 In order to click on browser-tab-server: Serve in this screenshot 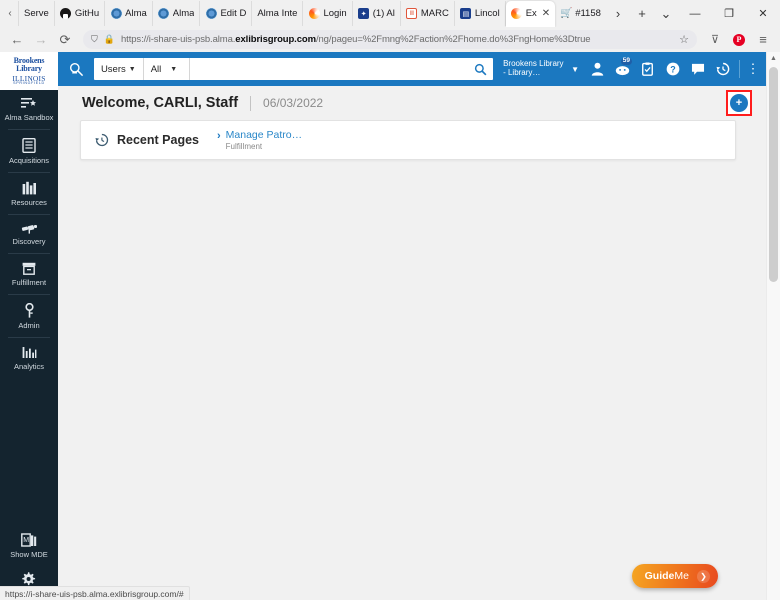, I will do `click(36, 13)`.